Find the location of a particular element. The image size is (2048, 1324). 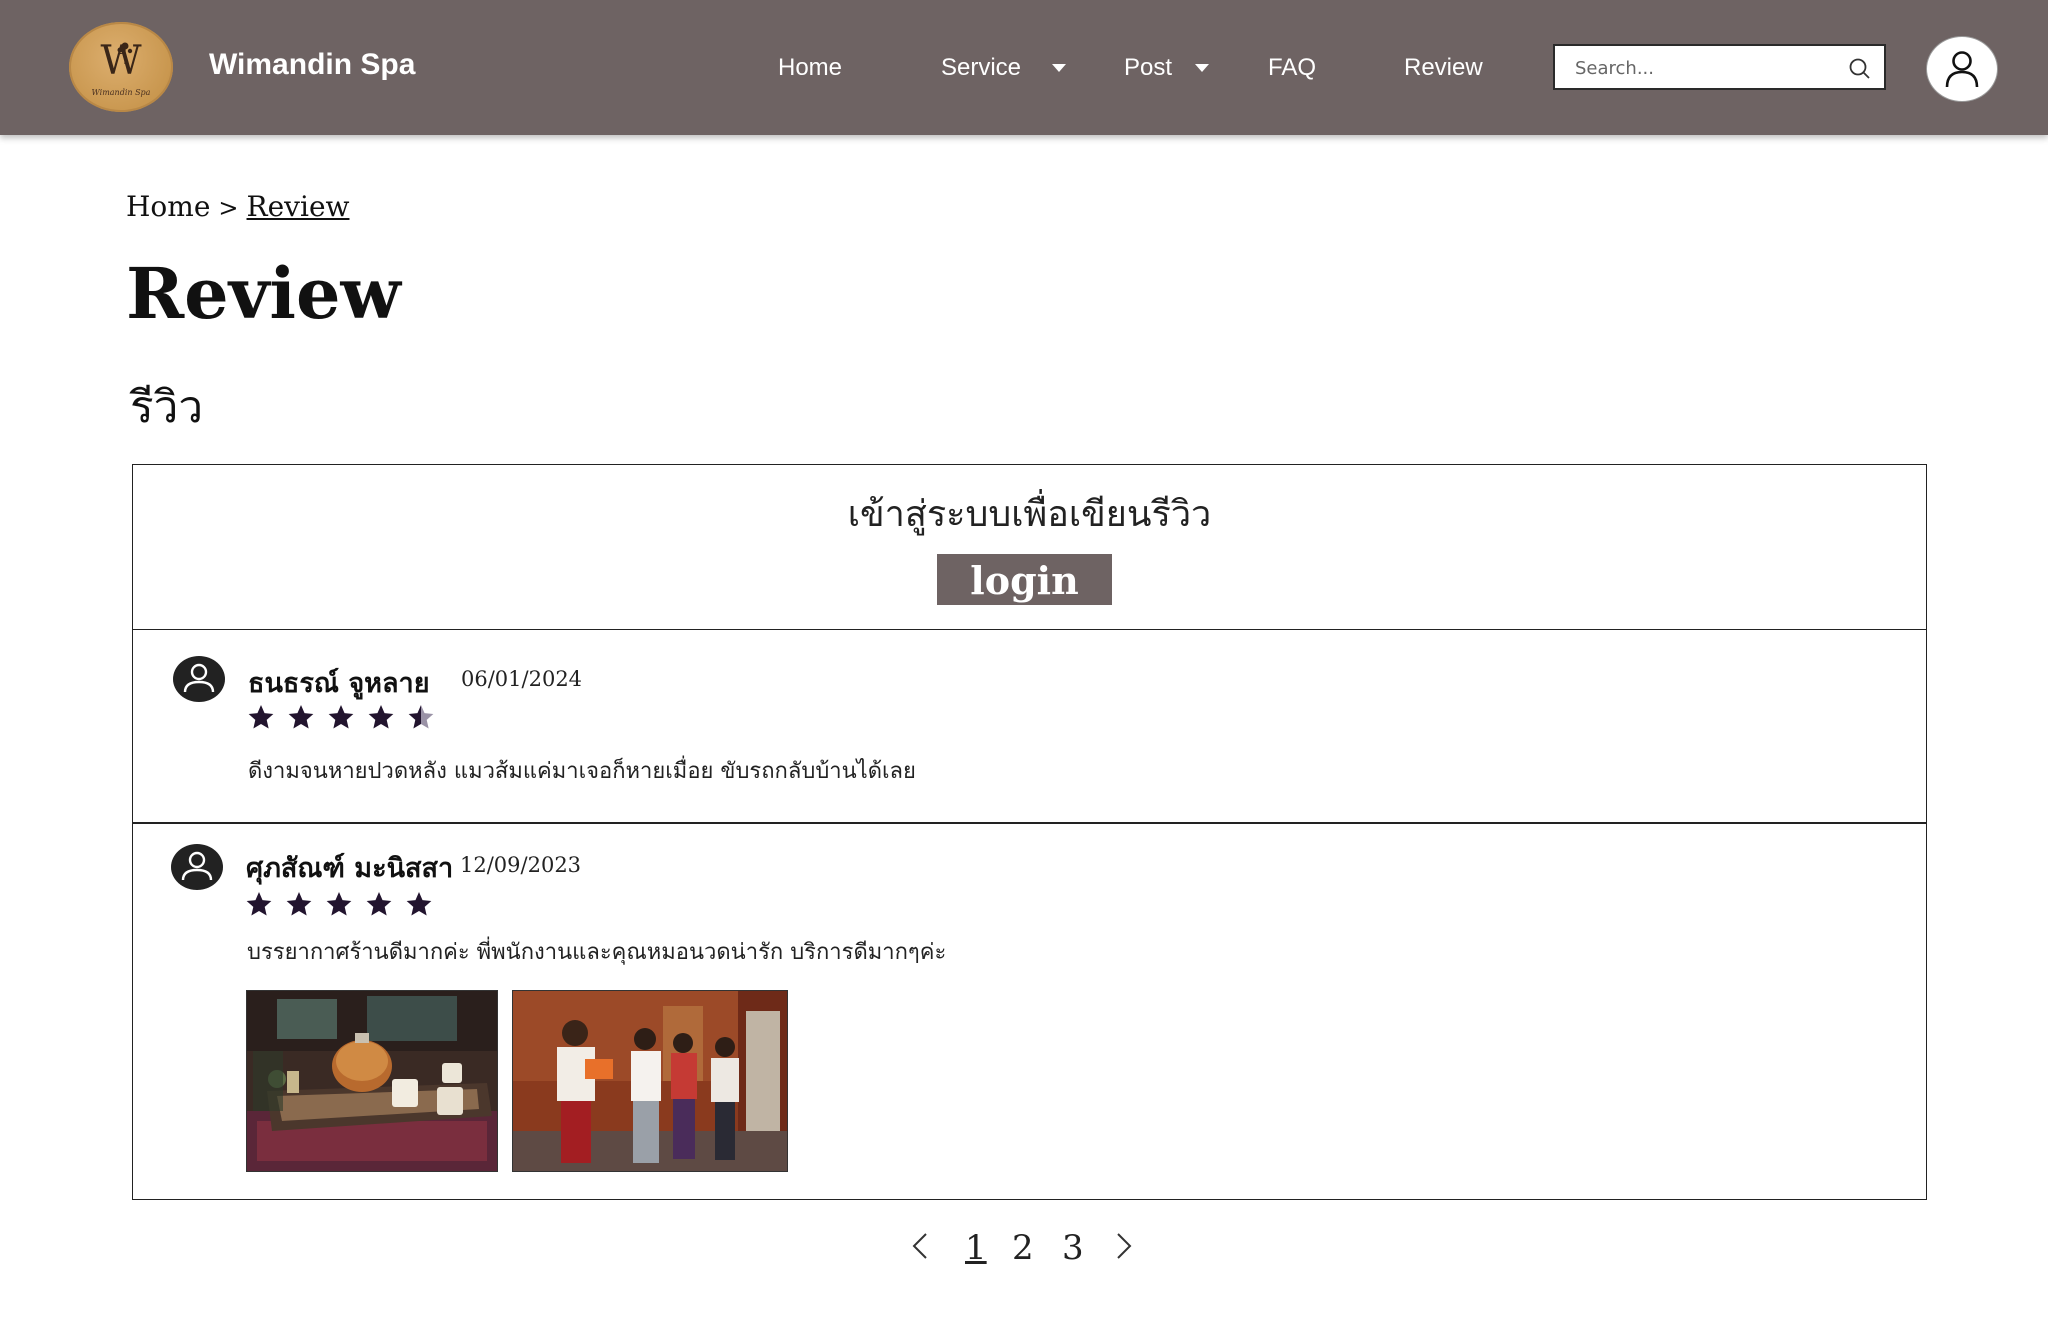

staff-group-image is located at coordinates (650, 1081).